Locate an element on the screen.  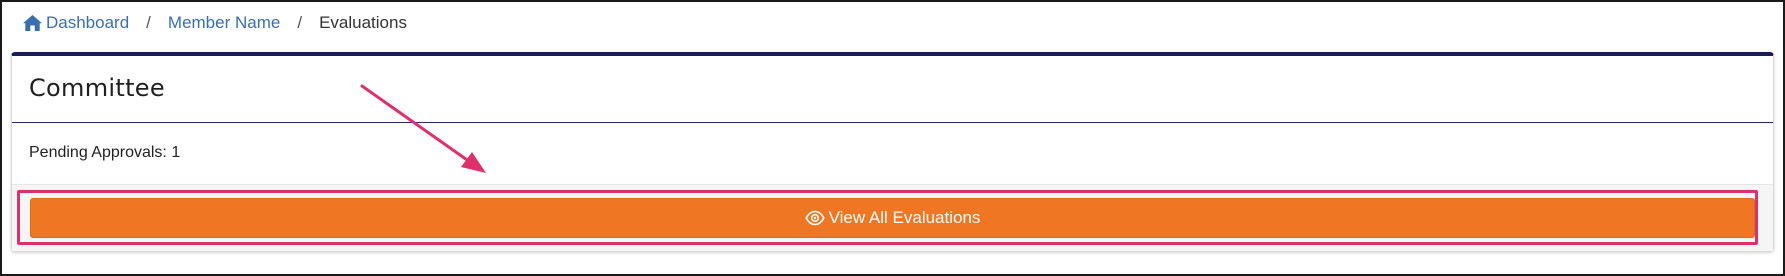
breadcrumb: Dashboard / Member Name / Evaluations is located at coordinates (214, 23).